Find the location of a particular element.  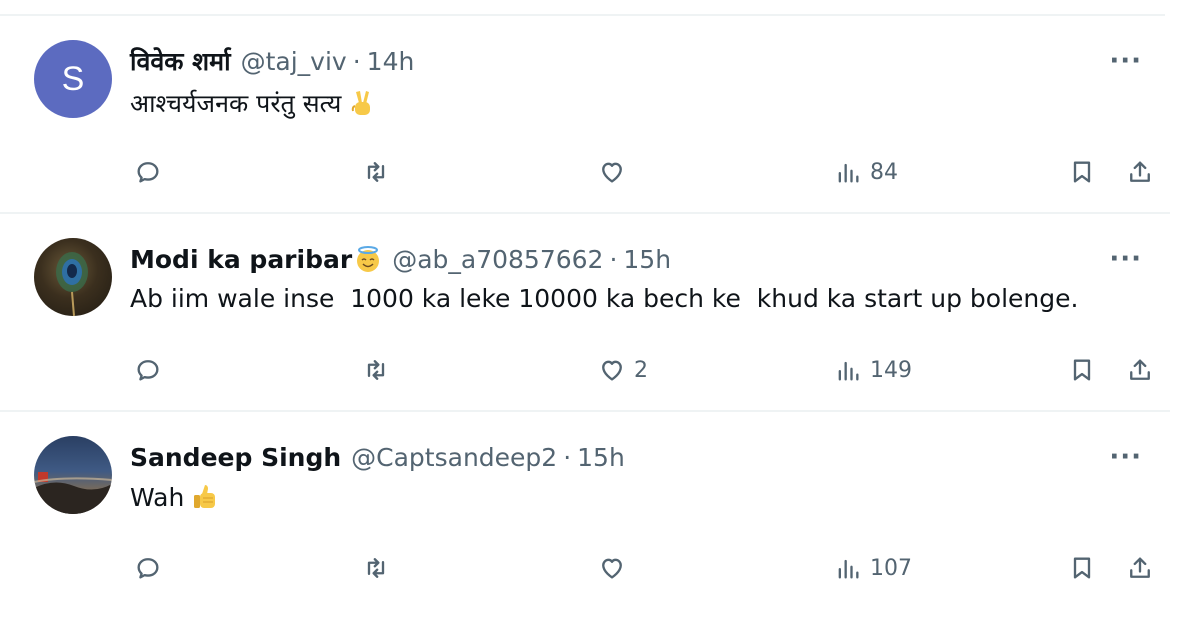

tweet-time: 14h is located at coordinates (391, 61).